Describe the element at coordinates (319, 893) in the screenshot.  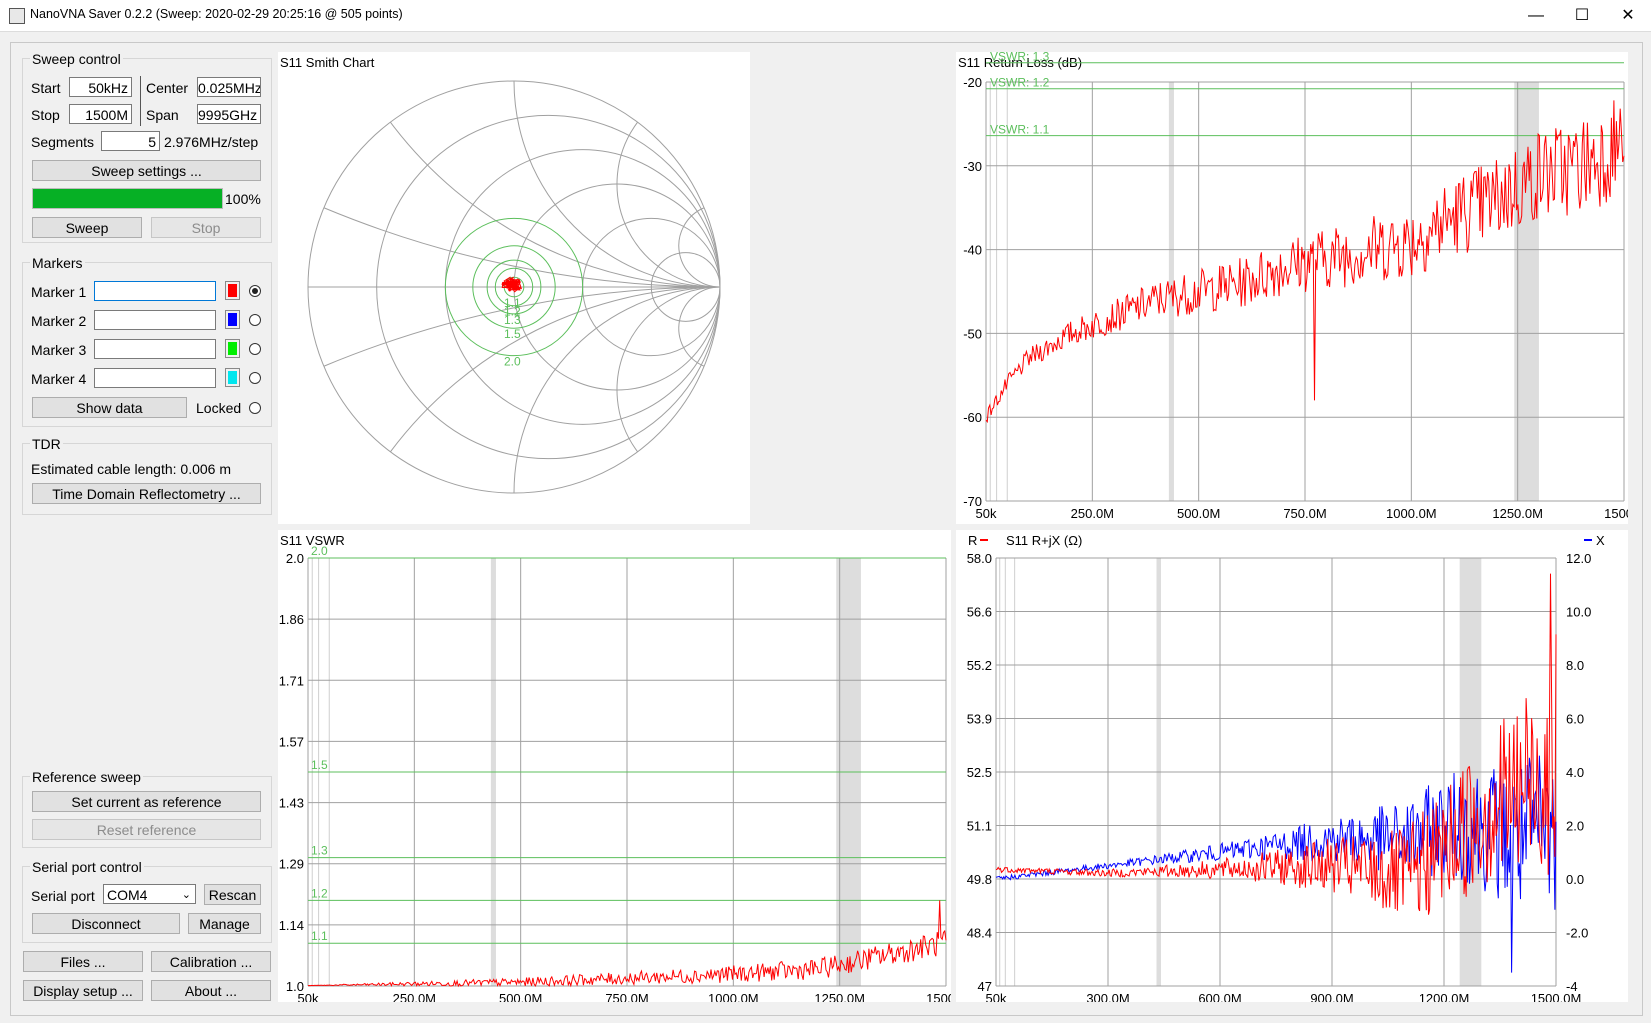
I see `reference-line-label: 1.2` at that location.